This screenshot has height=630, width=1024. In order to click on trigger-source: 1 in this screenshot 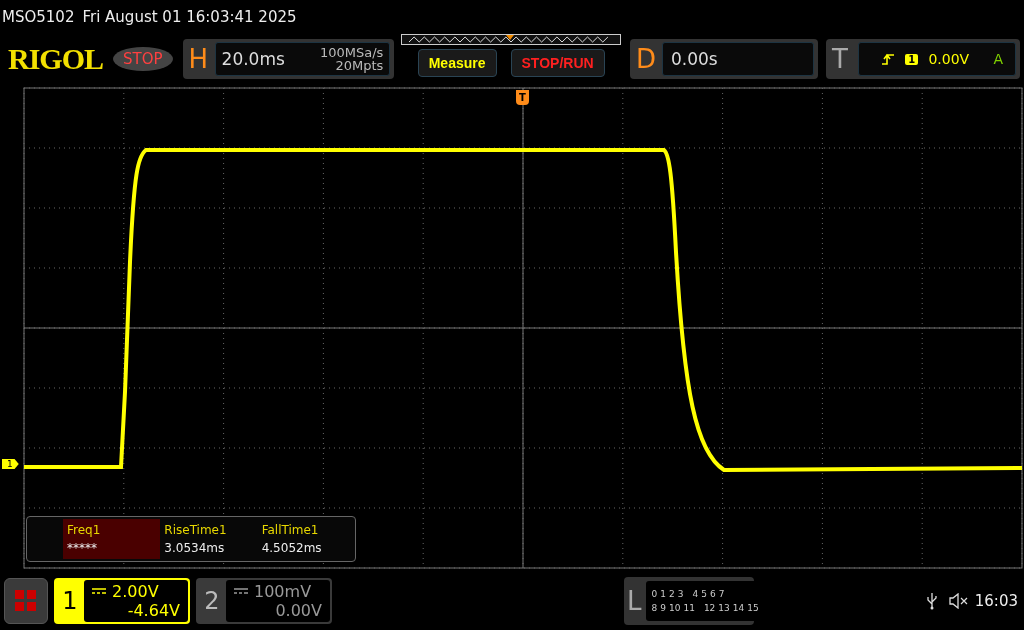, I will do `click(912, 59)`.